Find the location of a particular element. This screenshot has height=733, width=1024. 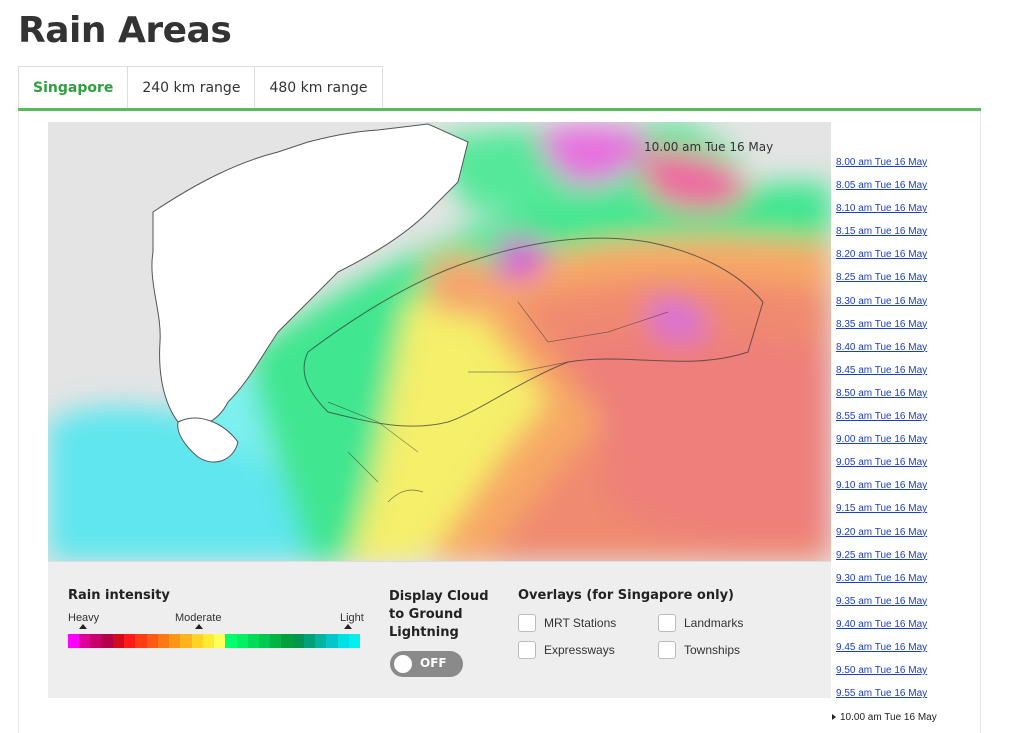

time-link: 8.10 am Tue 16 May is located at coordinates (881, 214).